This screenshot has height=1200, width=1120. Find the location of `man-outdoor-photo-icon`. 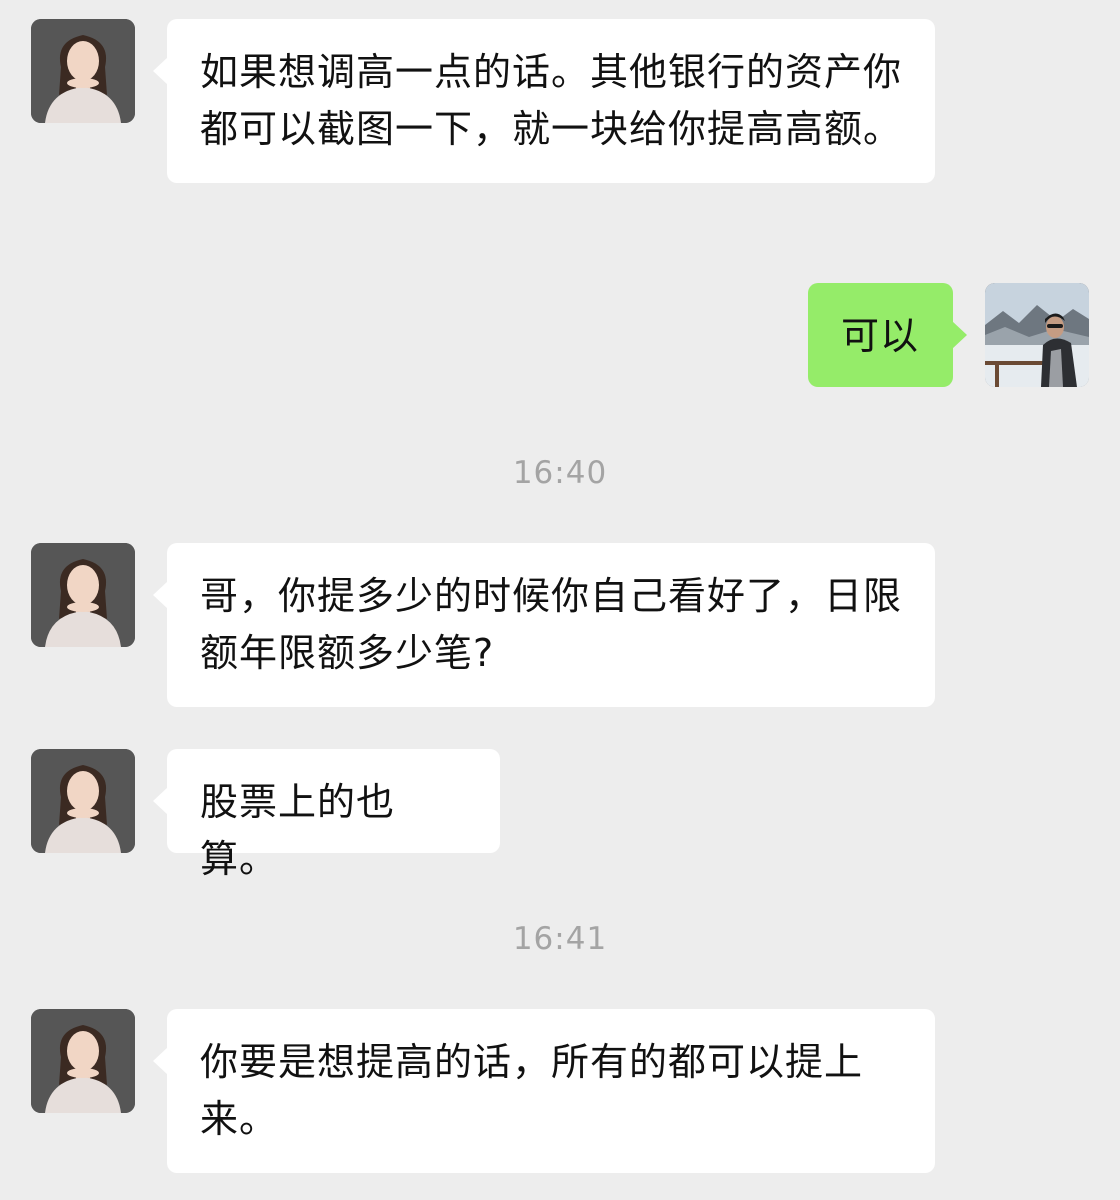

man-outdoor-photo-icon is located at coordinates (1037, 335).